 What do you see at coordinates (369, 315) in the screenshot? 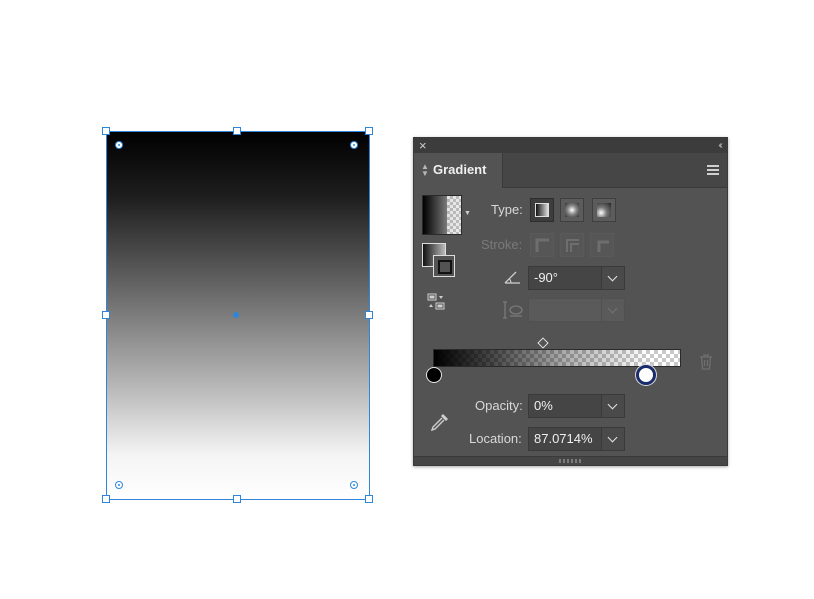
I see `handle-middle-right` at bounding box center [369, 315].